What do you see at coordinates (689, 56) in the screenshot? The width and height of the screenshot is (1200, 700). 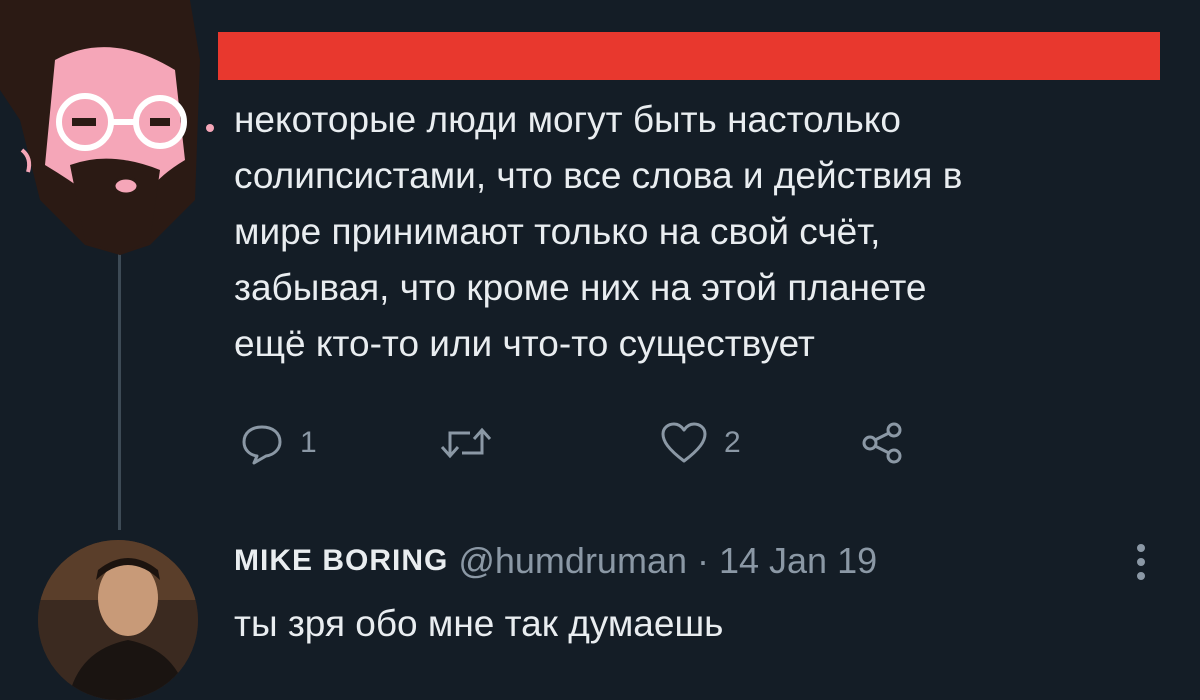 I see `redaction-bar` at bounding box center [689, 56].